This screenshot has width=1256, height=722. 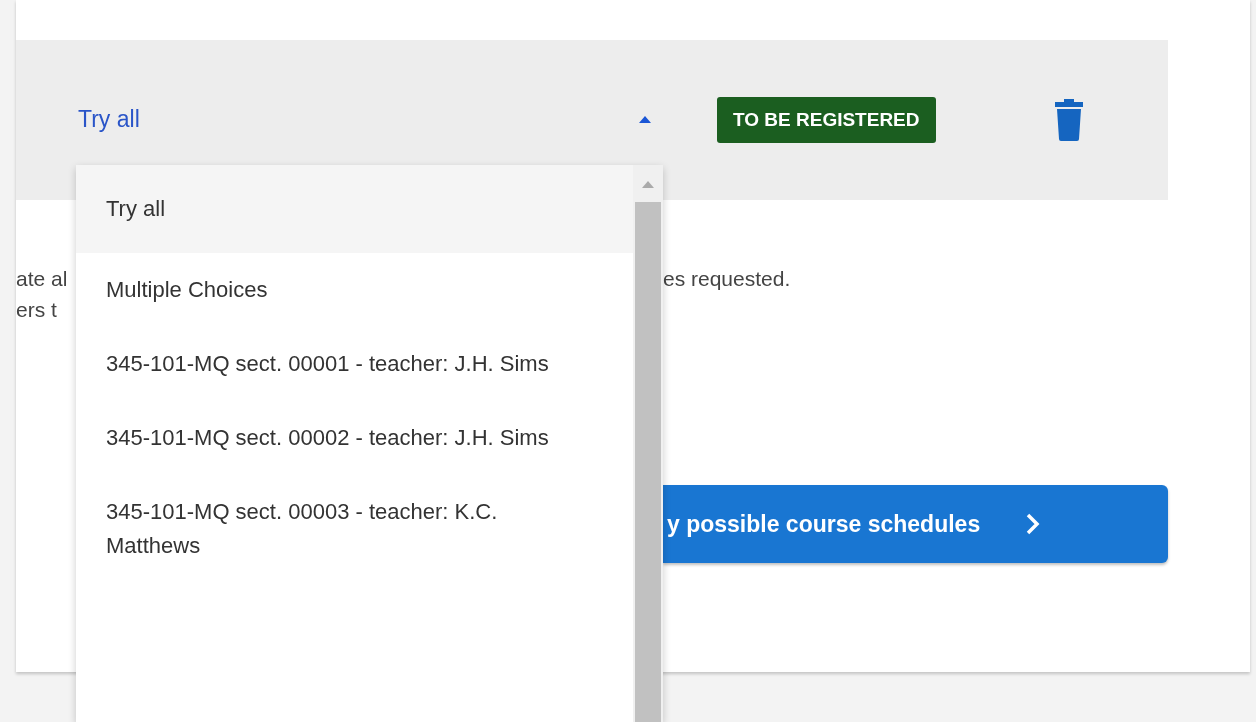 What do you see at coordinates (354, 364) in the screenshot?
I see `dropdown-option: 345-101-MQ sect. 00001 - teacher: J.H. Sims` at bounding box center [354, 364].